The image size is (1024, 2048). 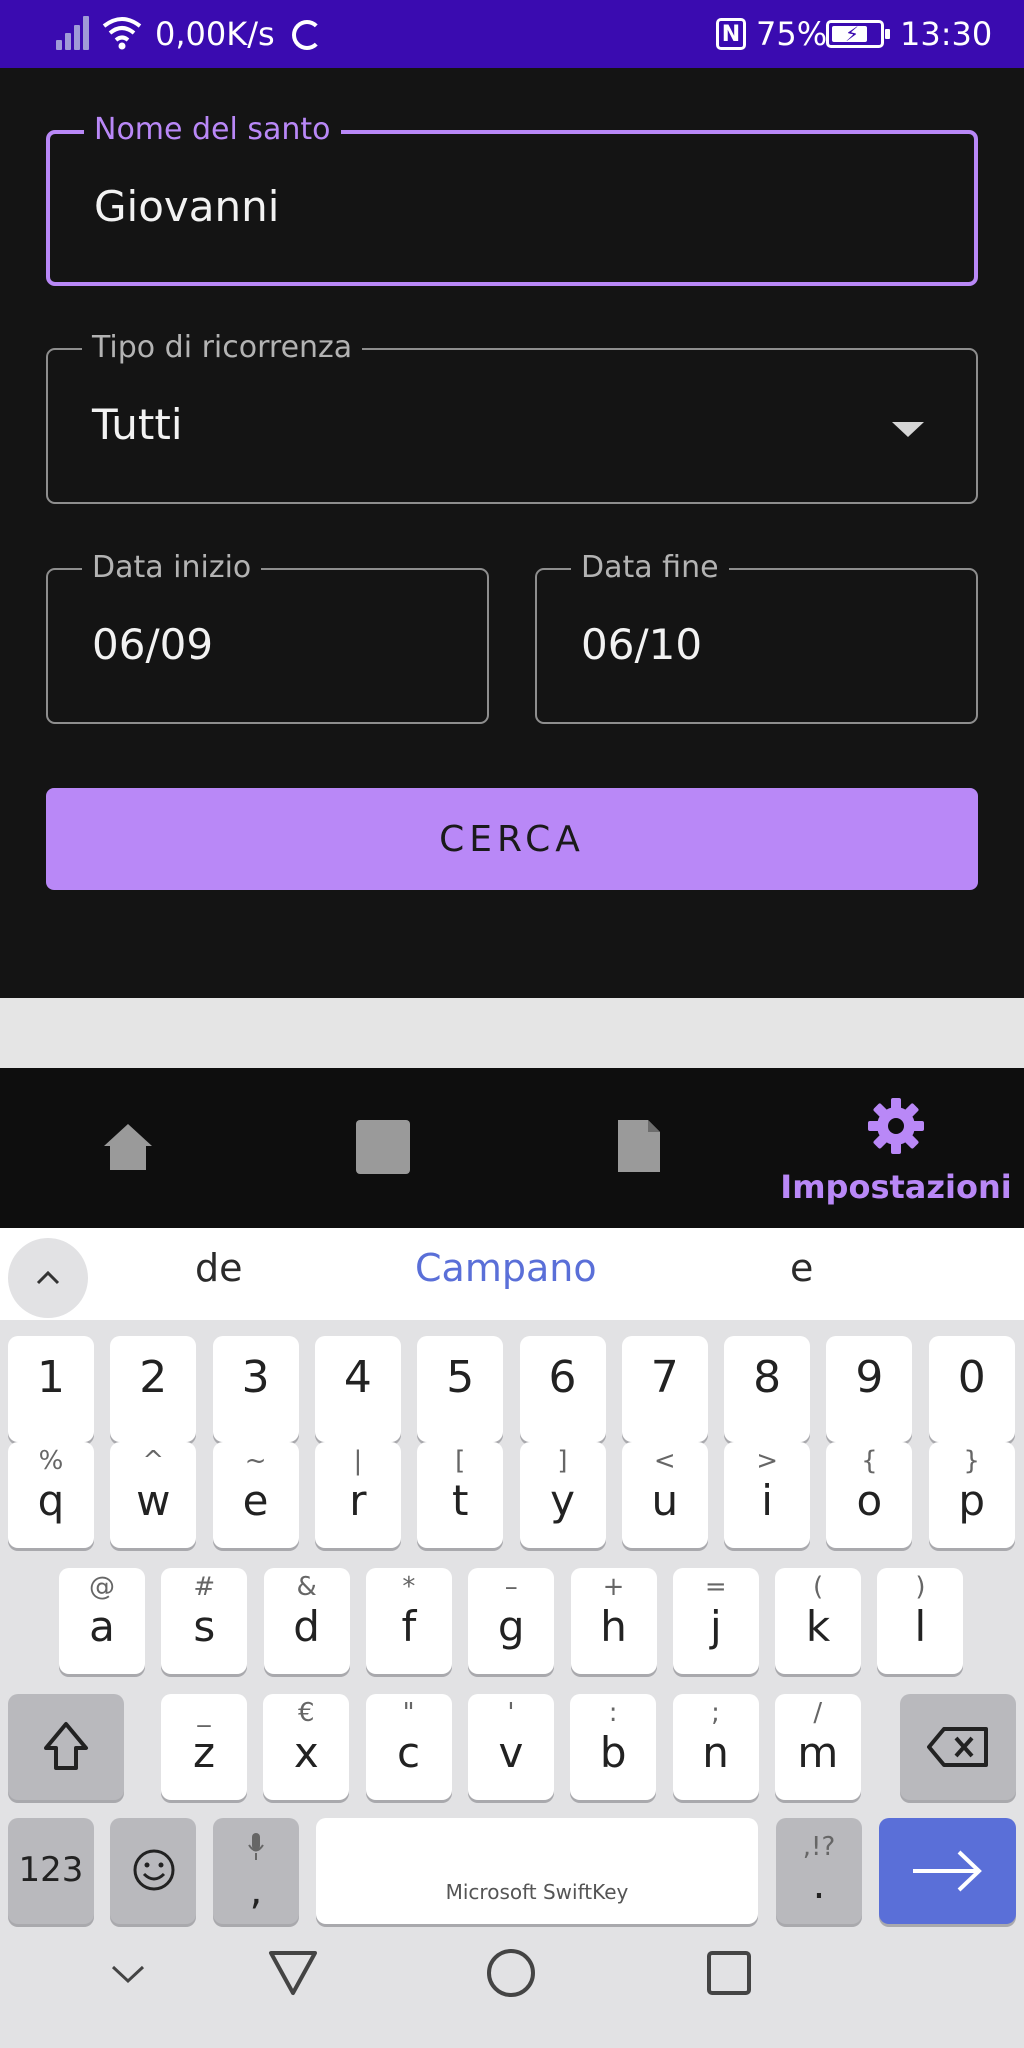 I want to click on key-secondary-label: _, so click(x=204, y=1713).